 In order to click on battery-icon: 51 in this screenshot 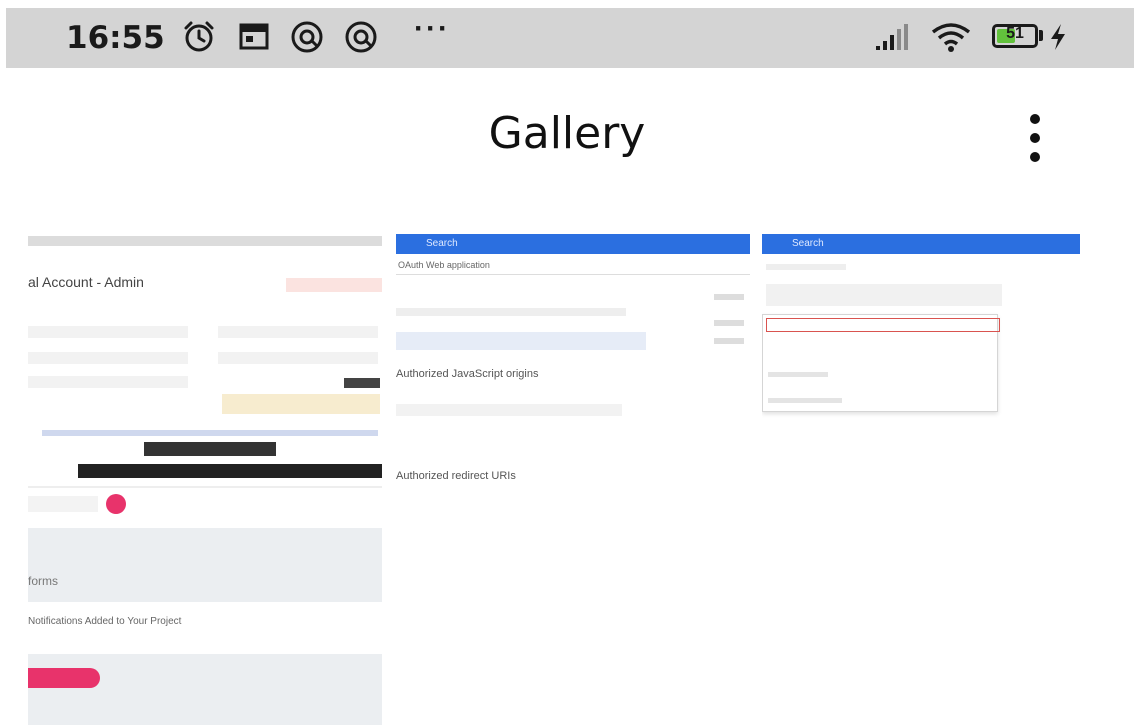, I will do `click(1015, 36)`.